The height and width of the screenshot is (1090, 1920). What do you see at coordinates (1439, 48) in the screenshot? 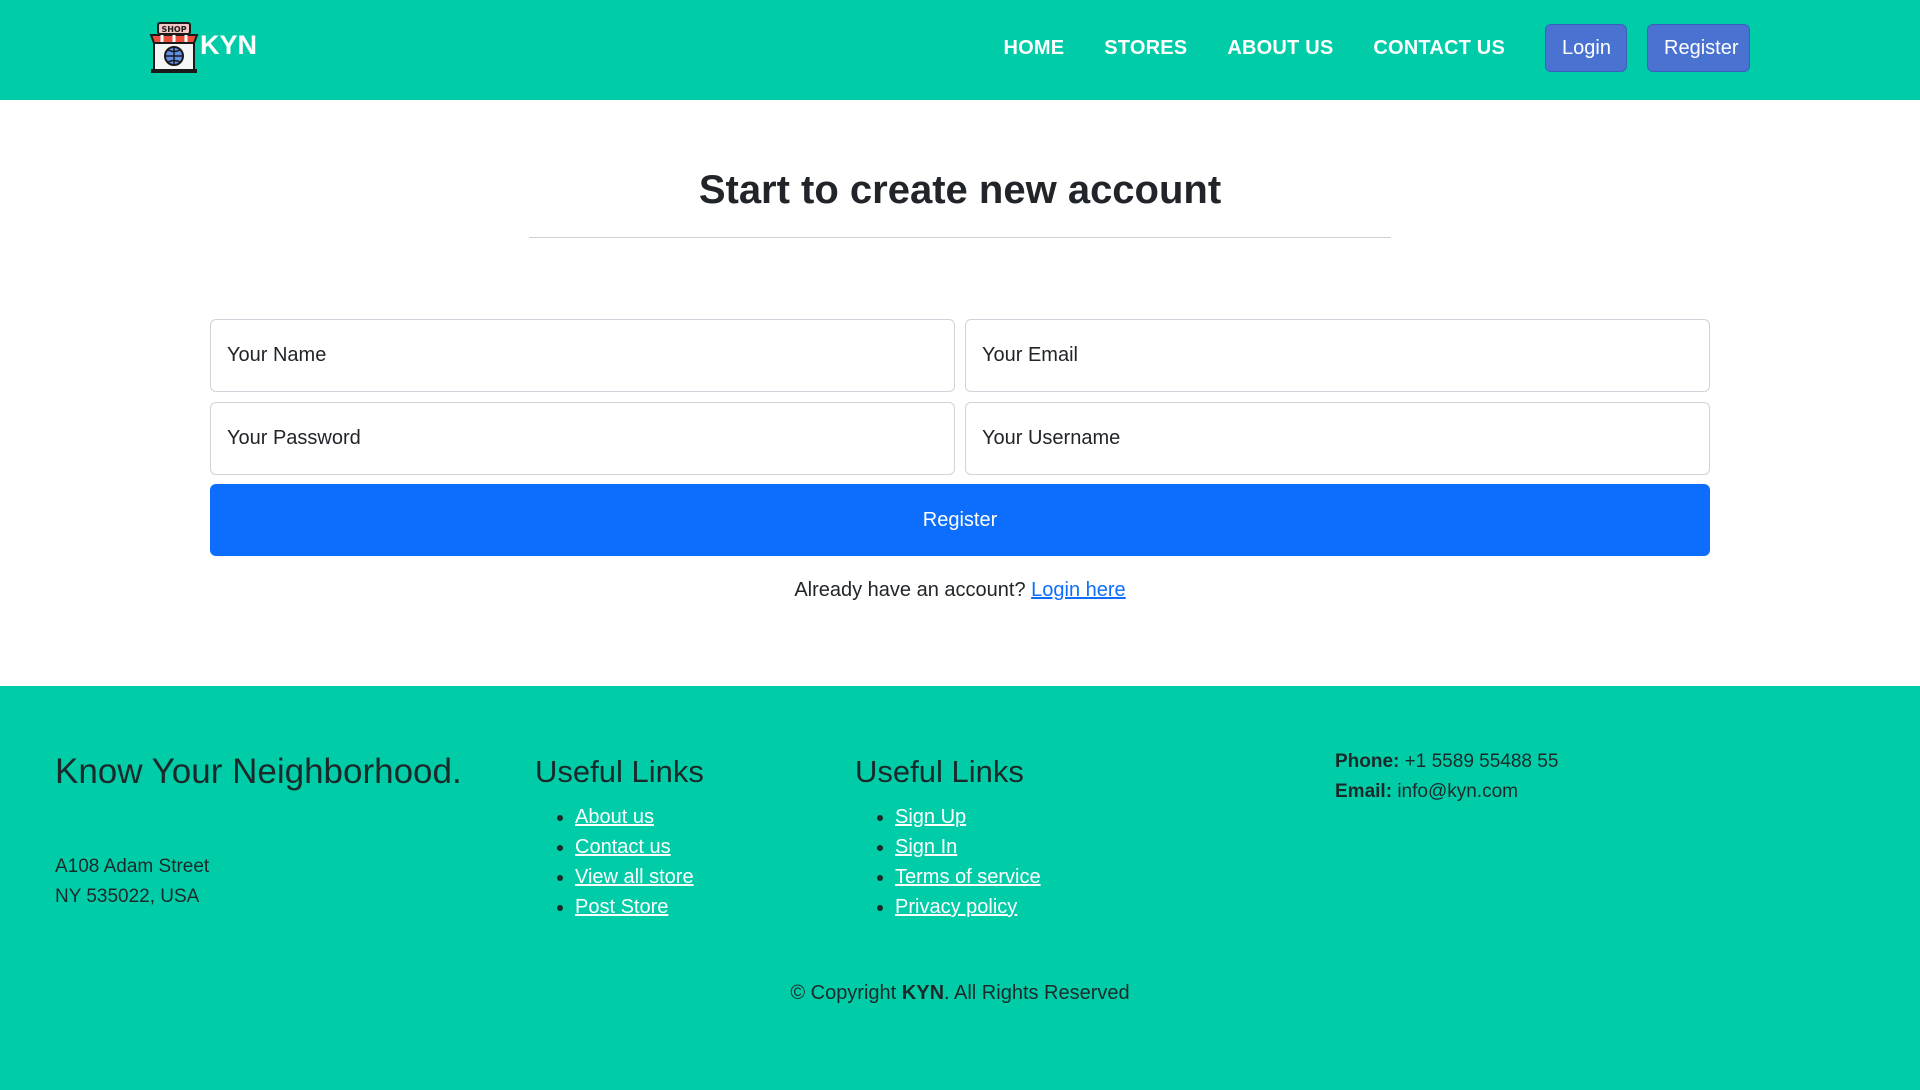
I see `nav-contact-us: CONTACT US` at bounding box center [1439, 48].